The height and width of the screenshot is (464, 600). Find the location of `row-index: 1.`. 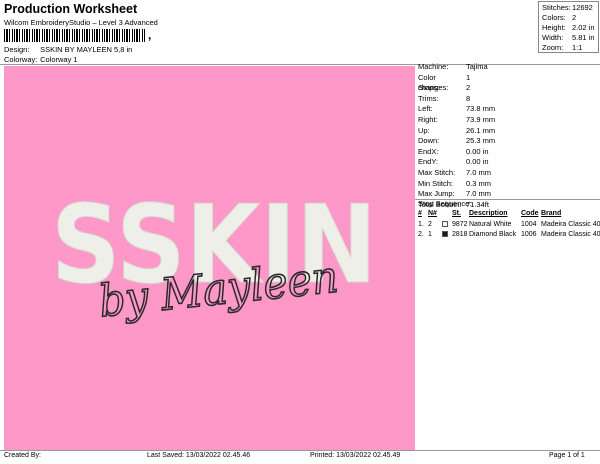

row-index: 1. is located at coordinates (421, 224).